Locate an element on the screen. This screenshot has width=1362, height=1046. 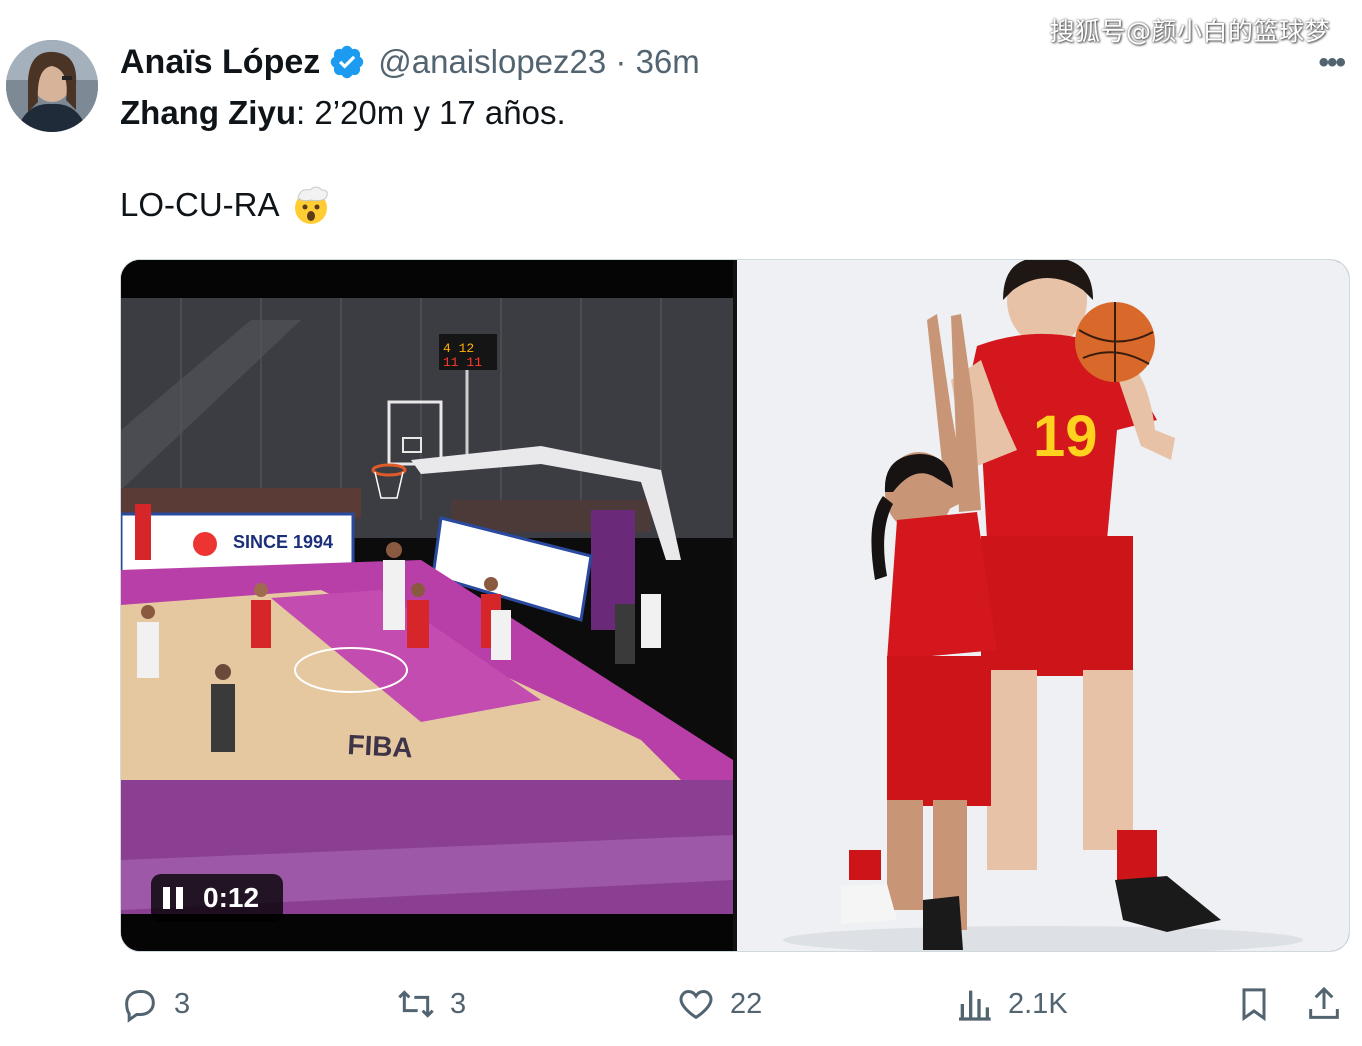
like-button: 22 is located at coordinates (719, 1004).